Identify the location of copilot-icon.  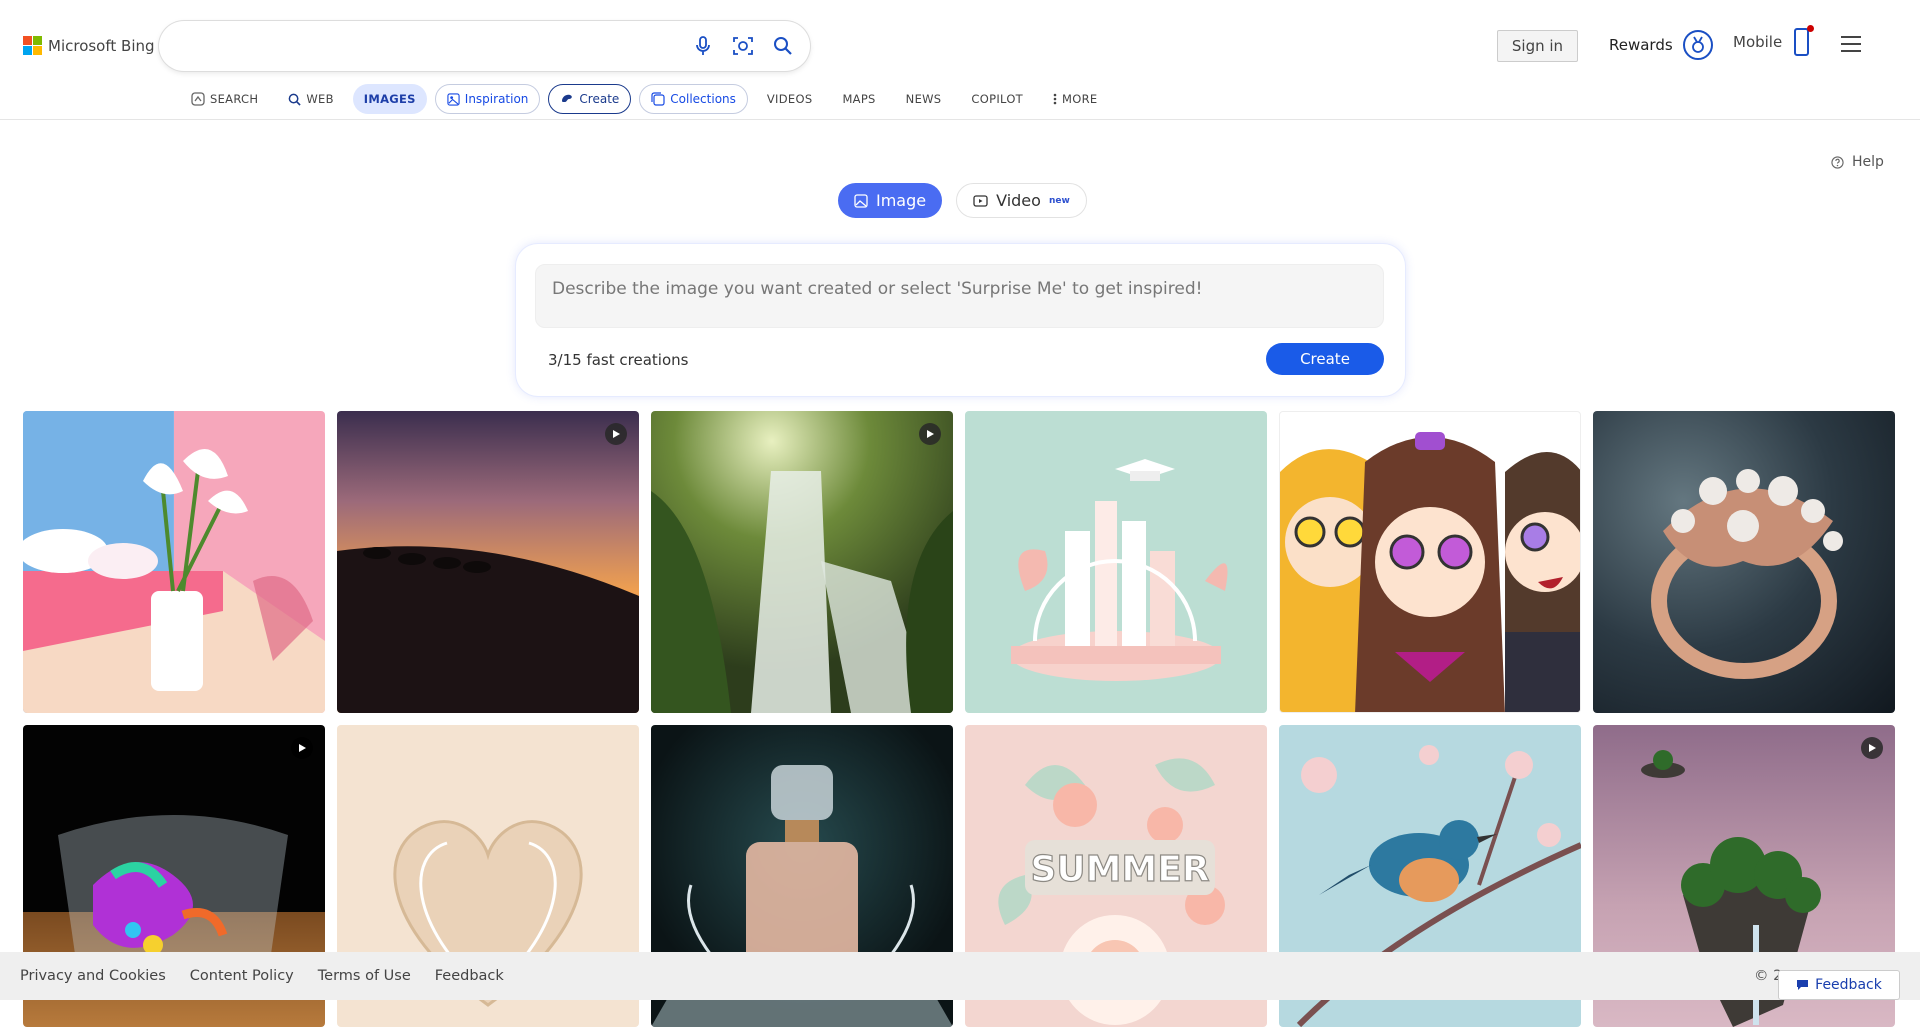
(198, 99).